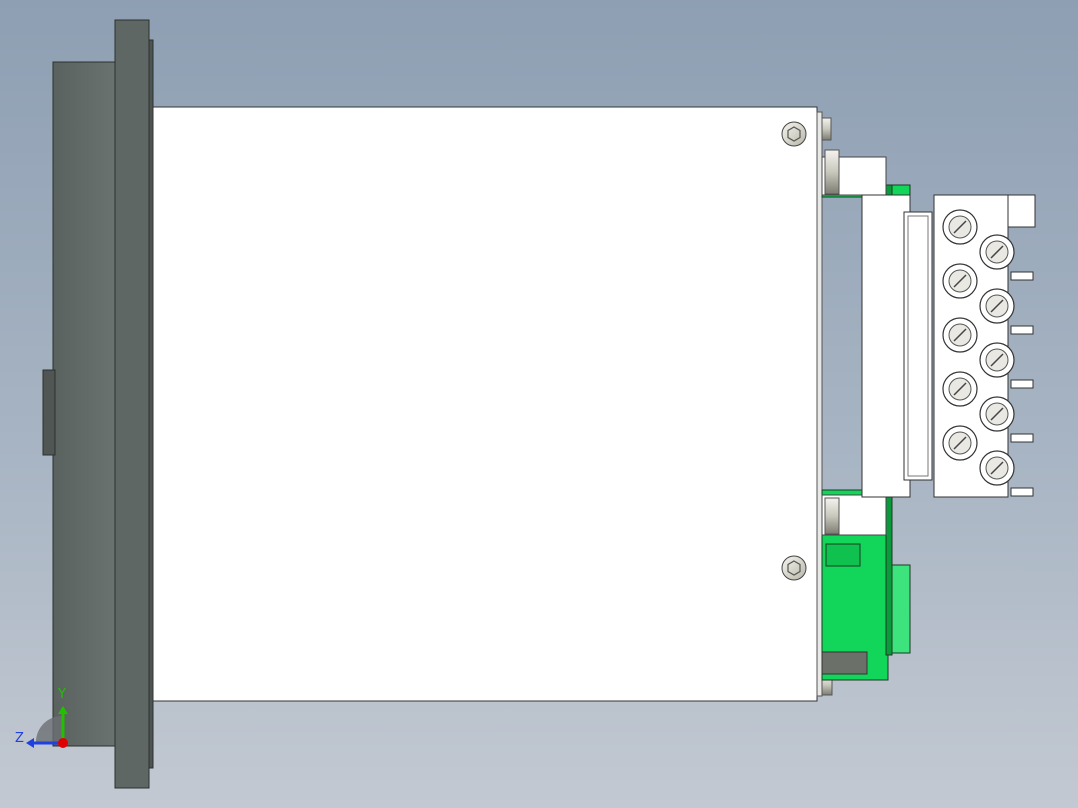  I want to click on view-orientation-triad, so click(47, 727).